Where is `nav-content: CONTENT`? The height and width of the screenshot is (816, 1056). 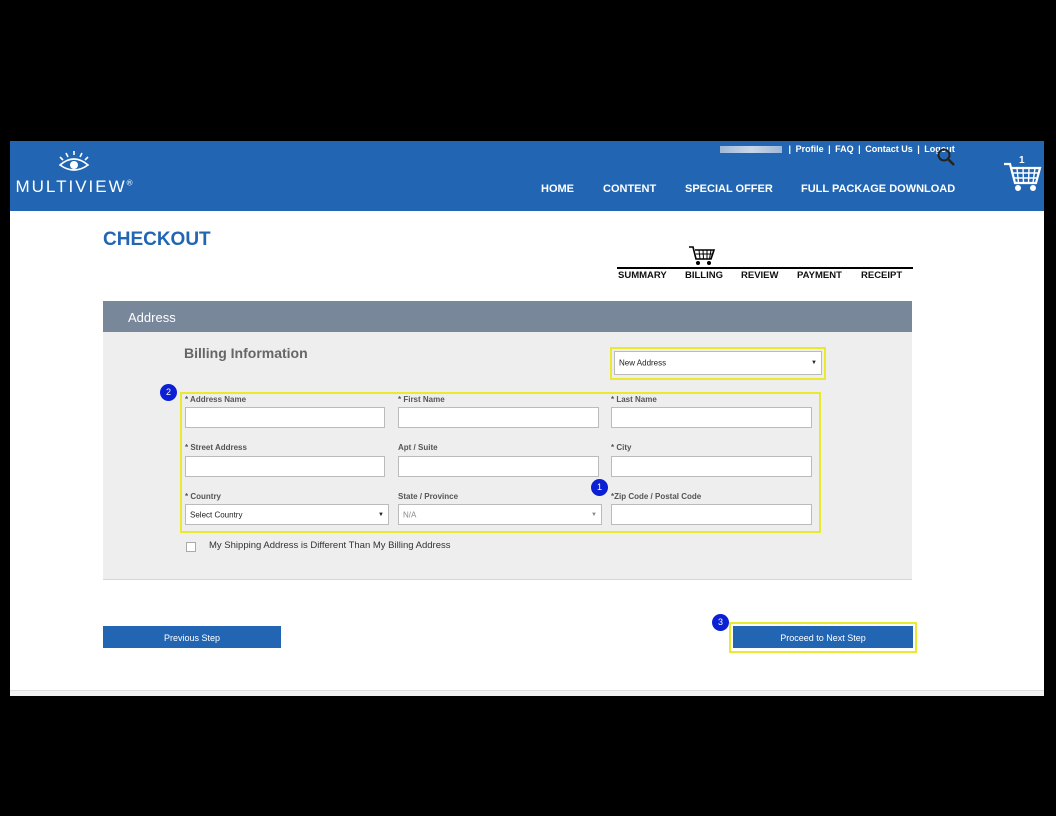 nav-content: CONTENT is located at coordinates (629, 189).